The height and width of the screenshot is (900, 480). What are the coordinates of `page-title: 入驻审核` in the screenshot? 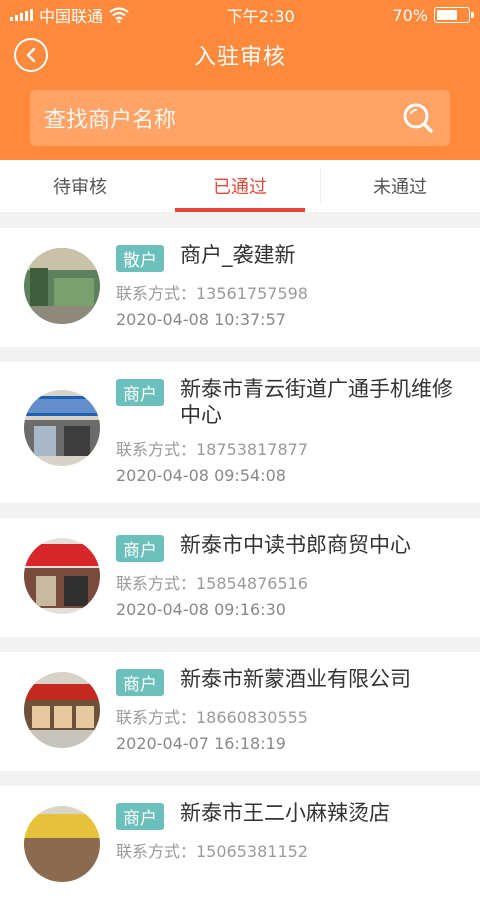 It's located at (239, 57).